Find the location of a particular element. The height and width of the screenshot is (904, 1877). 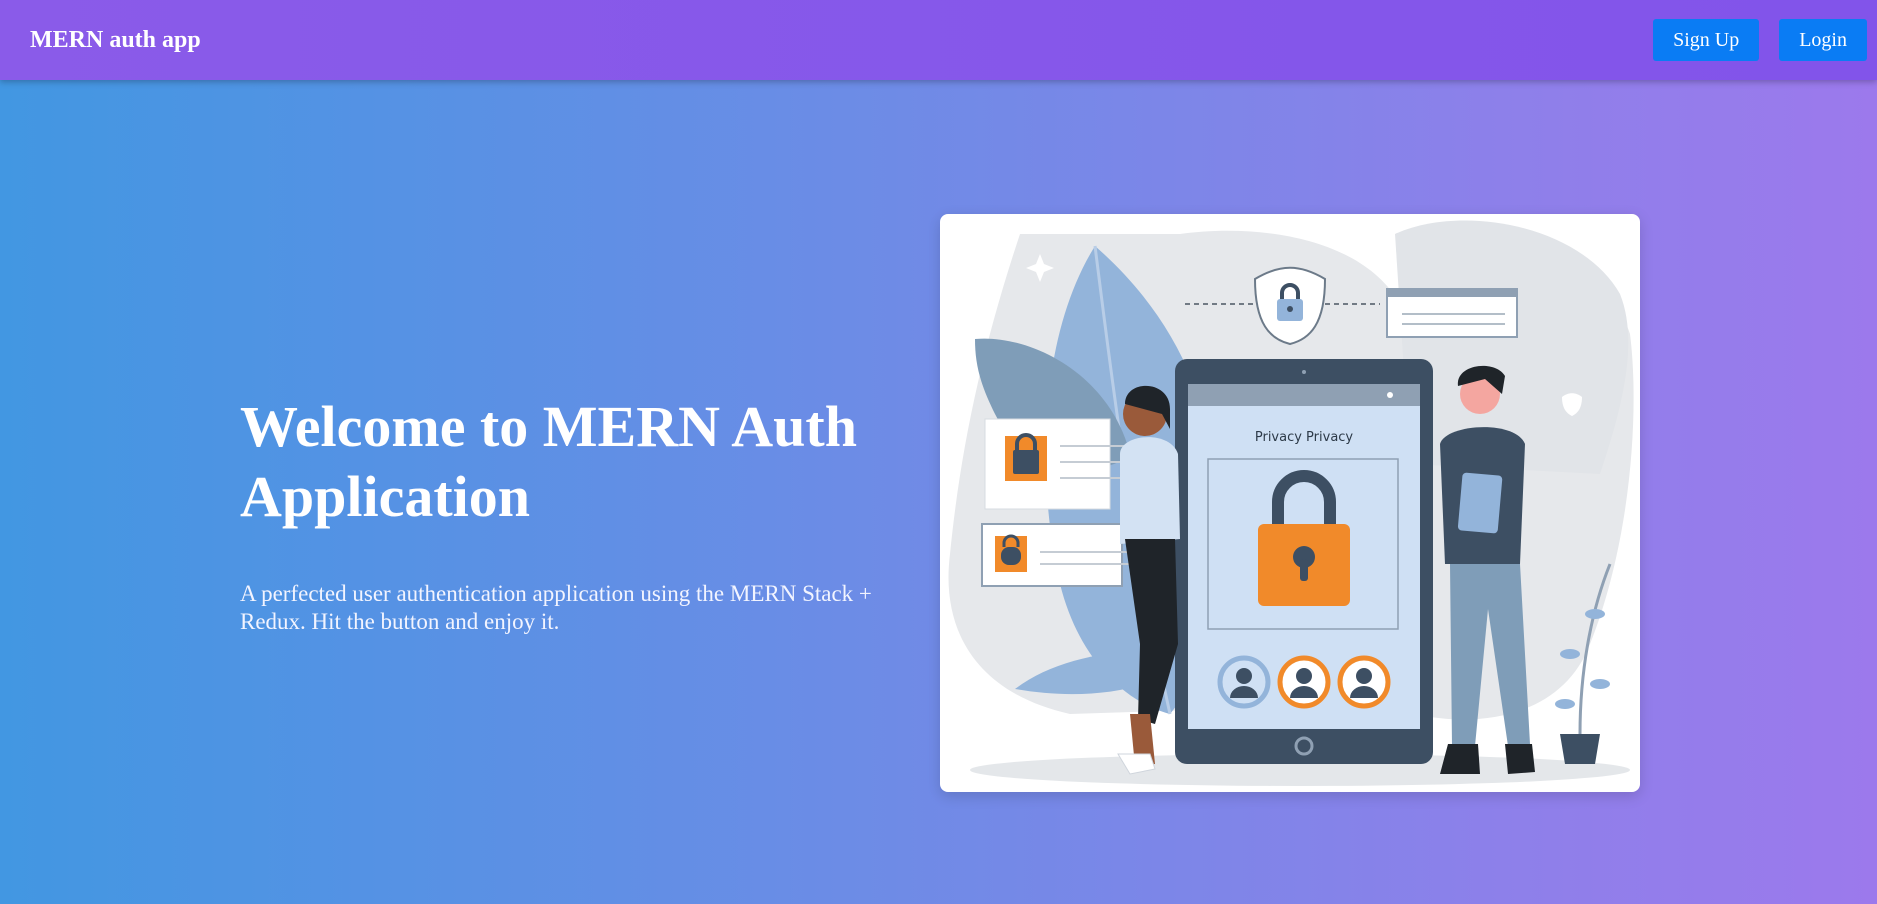

nav-actions: Sign Up Login is located at coordinates (1760, 40).